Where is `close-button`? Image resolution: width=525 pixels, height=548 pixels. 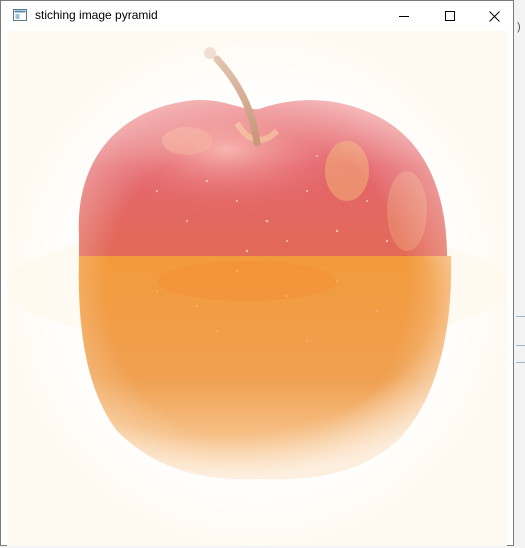
close-button is located at coordinates (494, 16).